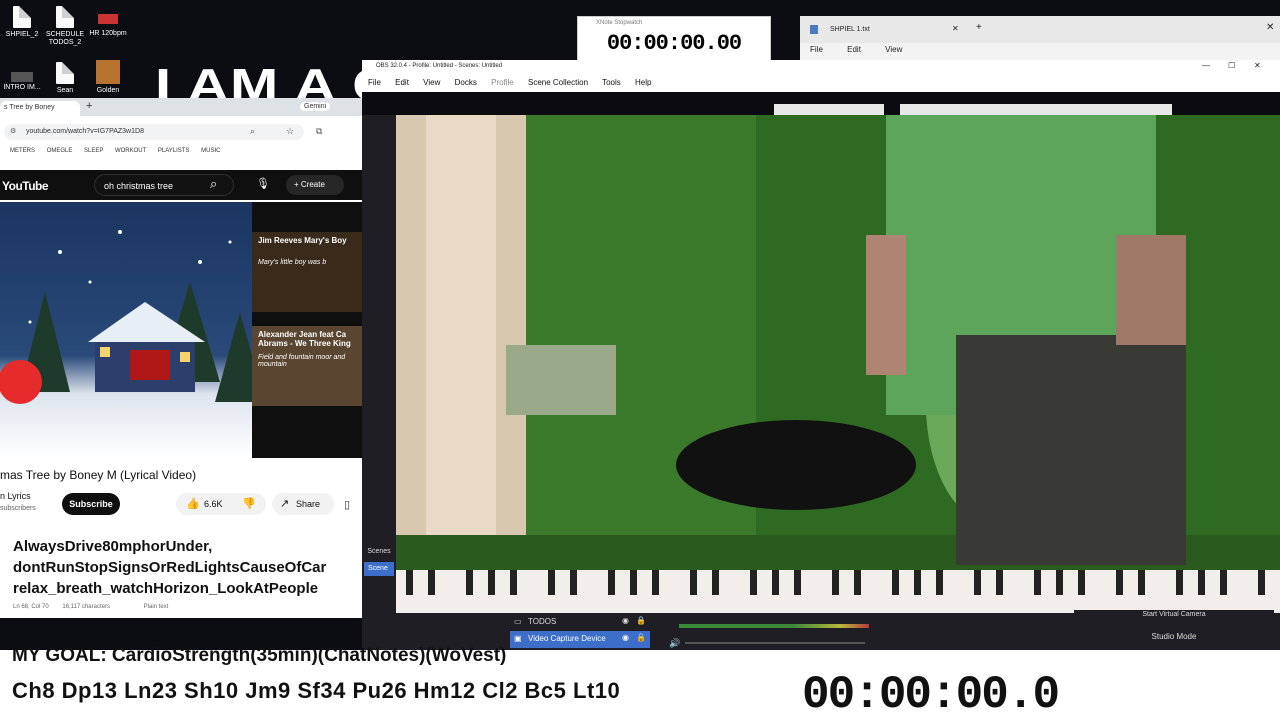  Describe the element at coordinates (1270, 27) in the screenshot. I see `close-window-icon: ✕` at that location.